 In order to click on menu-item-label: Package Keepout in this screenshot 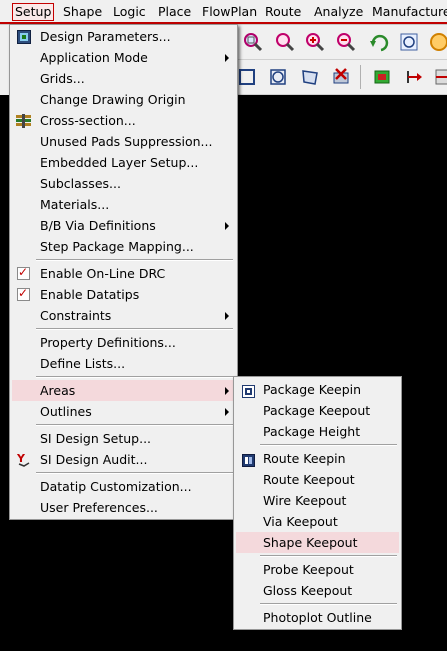, I will do `click(317, 410)`.